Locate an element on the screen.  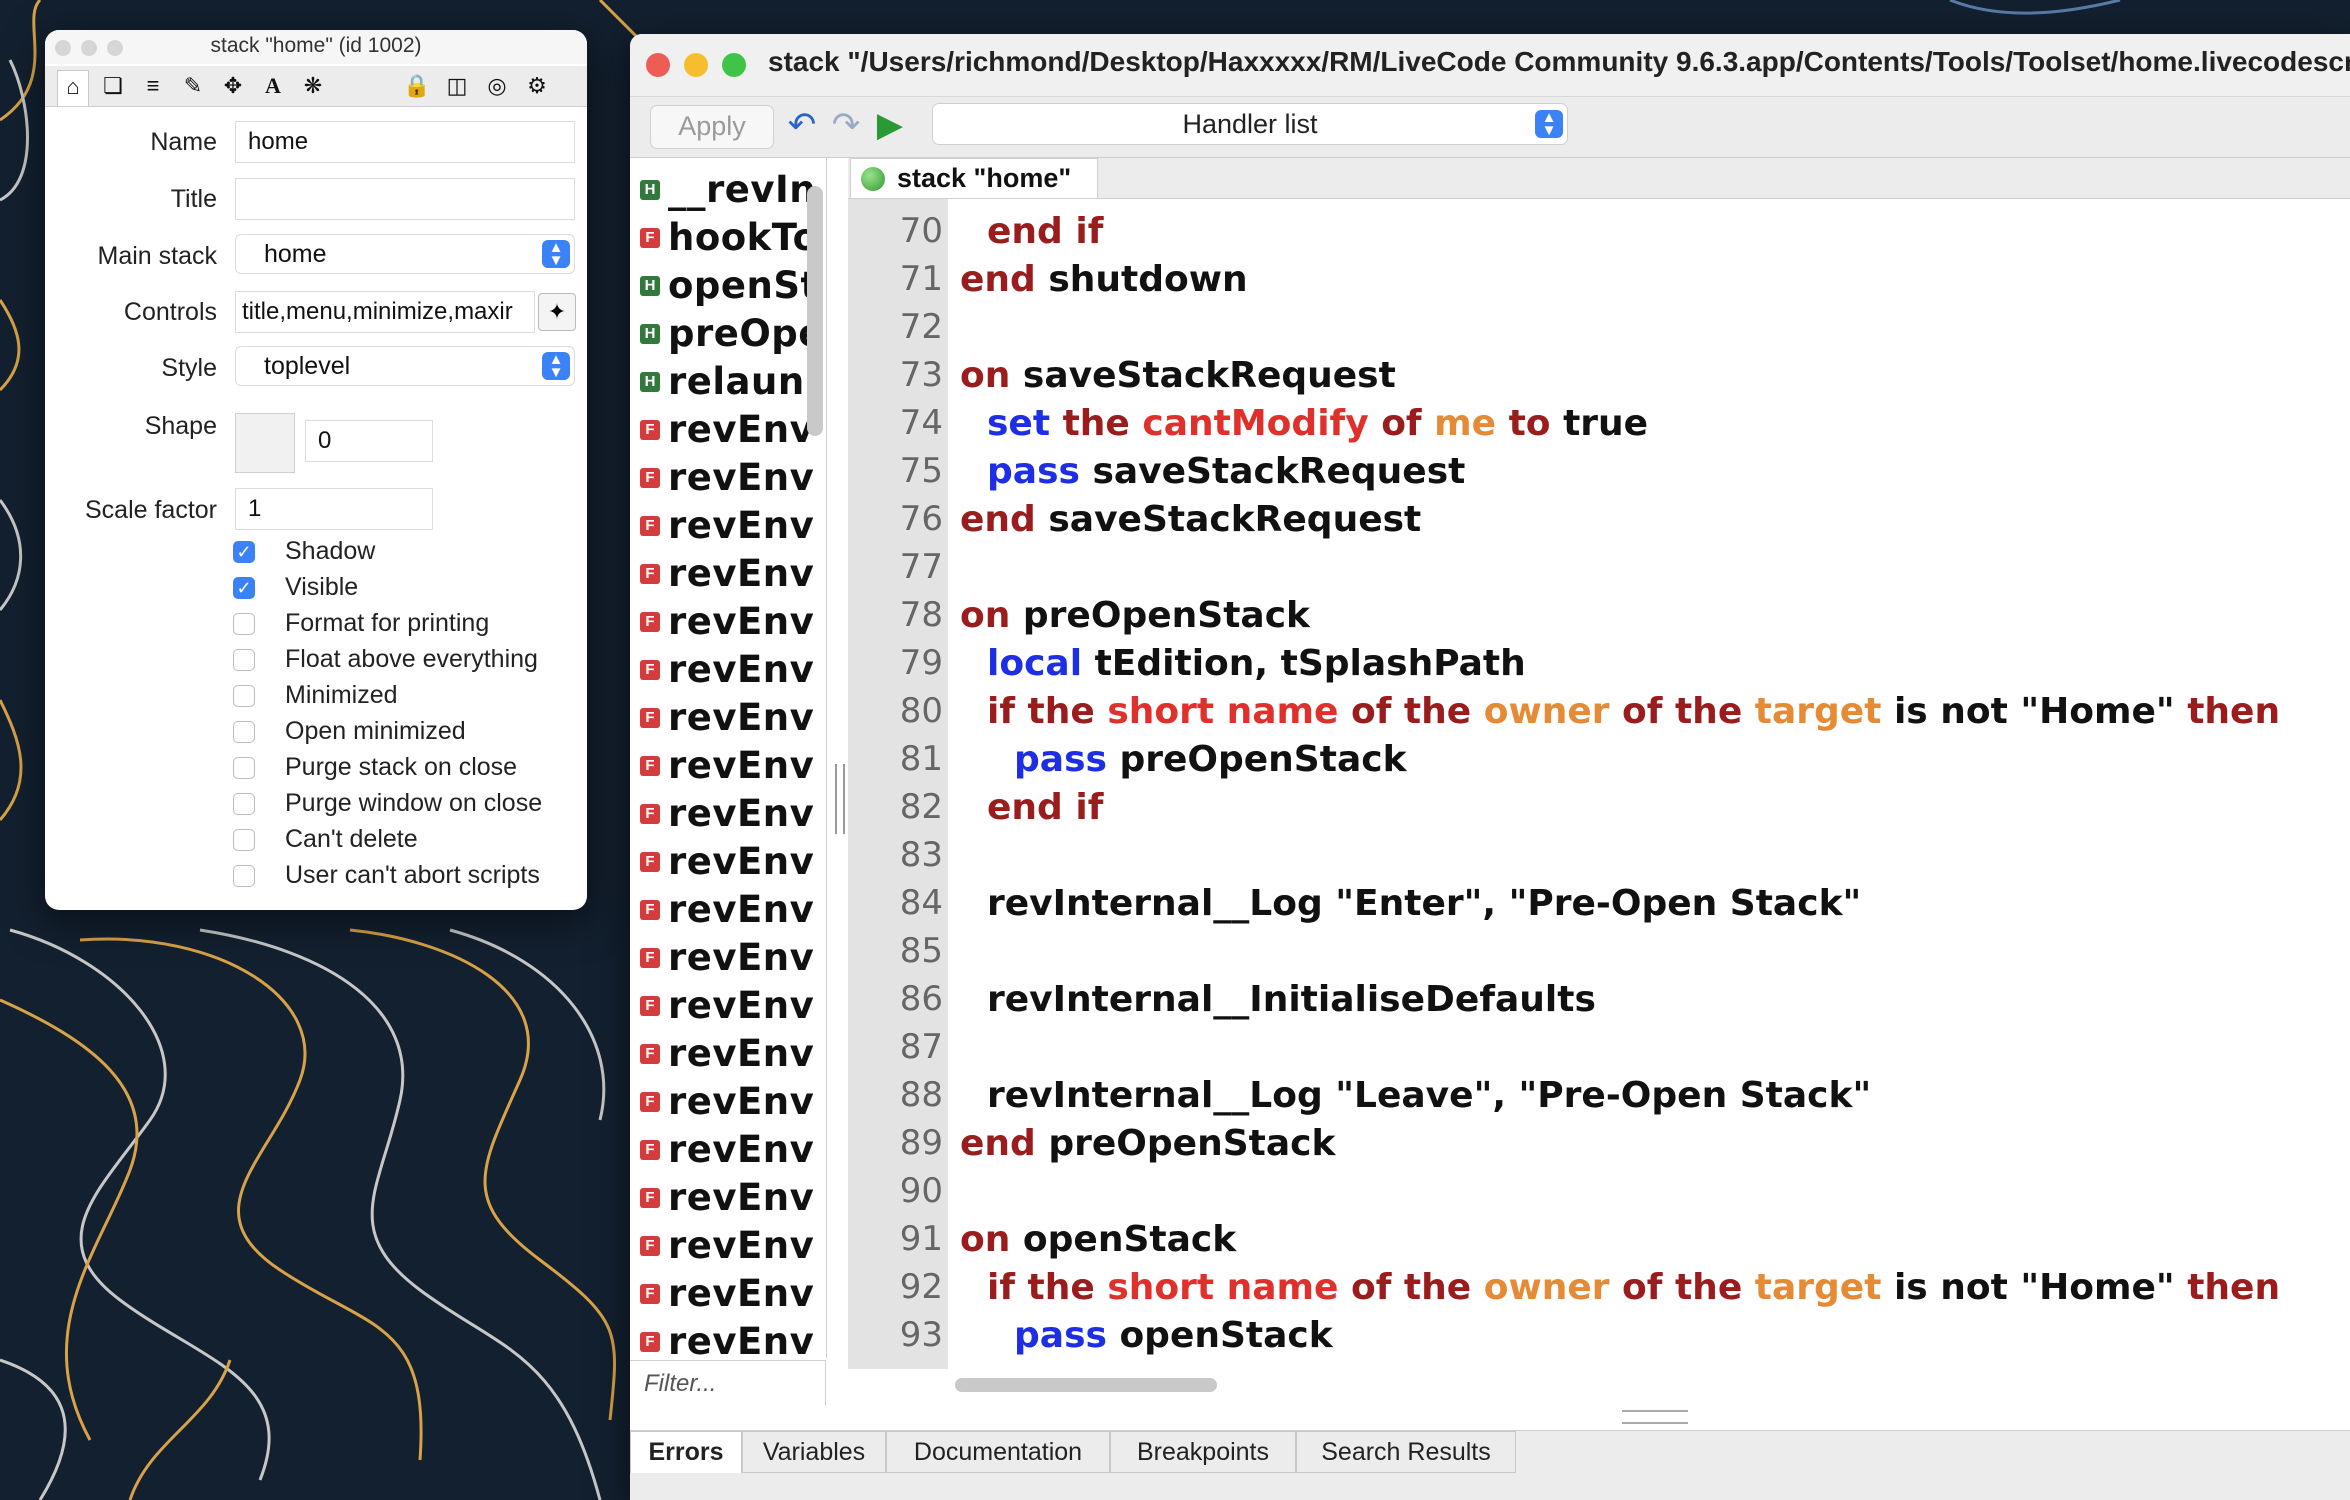
code-token: openStack is located at coordinates (1129, 1239).